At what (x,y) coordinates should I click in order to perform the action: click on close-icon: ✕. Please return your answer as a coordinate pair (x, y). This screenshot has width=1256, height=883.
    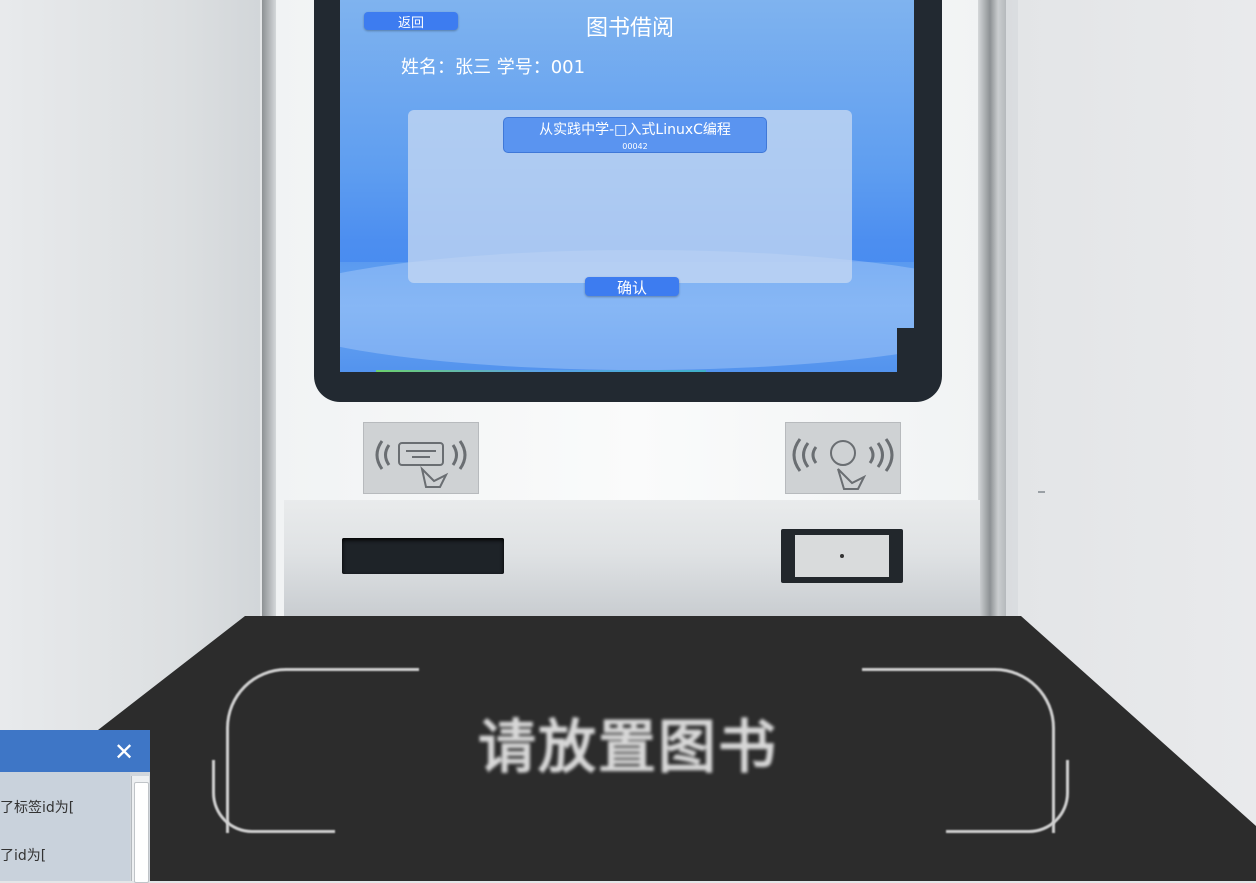
    Looking at the image, I should click on (124, 752).